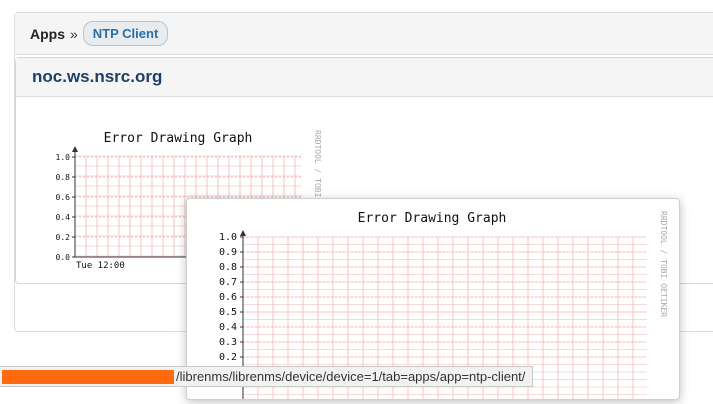 Image resolution: width=713 pixels, height=404 pixels. Describe the element at coordinates (228, 342) in the screenshot. I see `graph-large-y-tick-label: 0.3` at that location.